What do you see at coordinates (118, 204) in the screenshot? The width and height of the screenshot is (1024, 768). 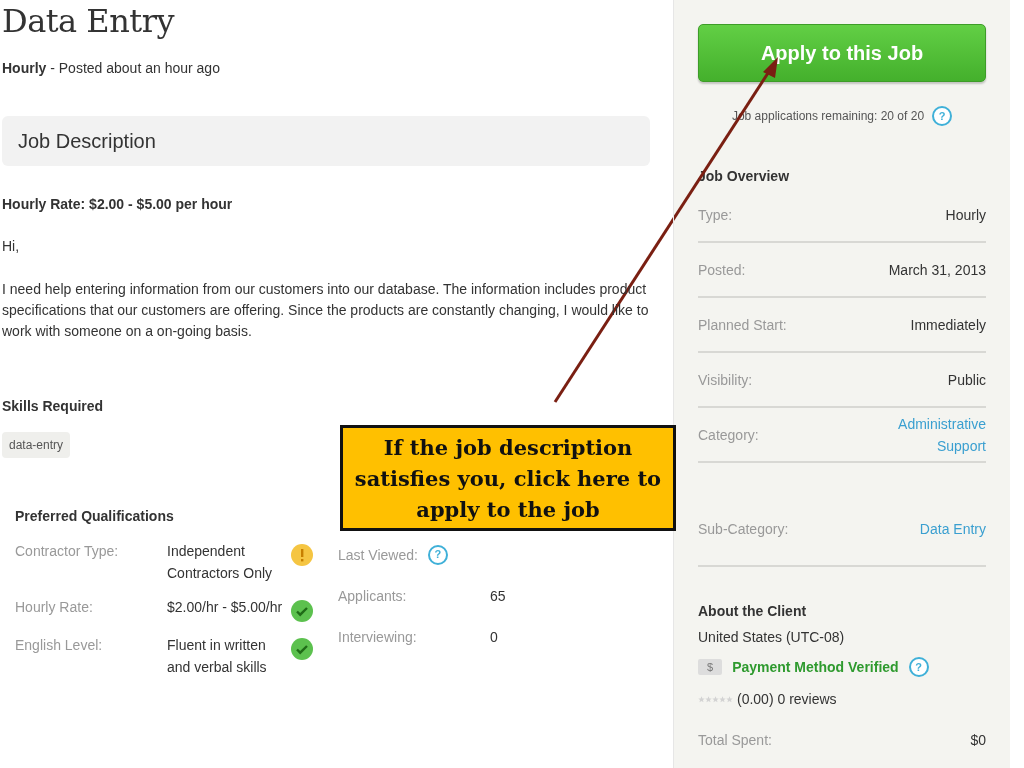 I see `hourly-rate: Hourly Rate: $2.00 - $5.00 per hour` at bounding box center [118, 204].